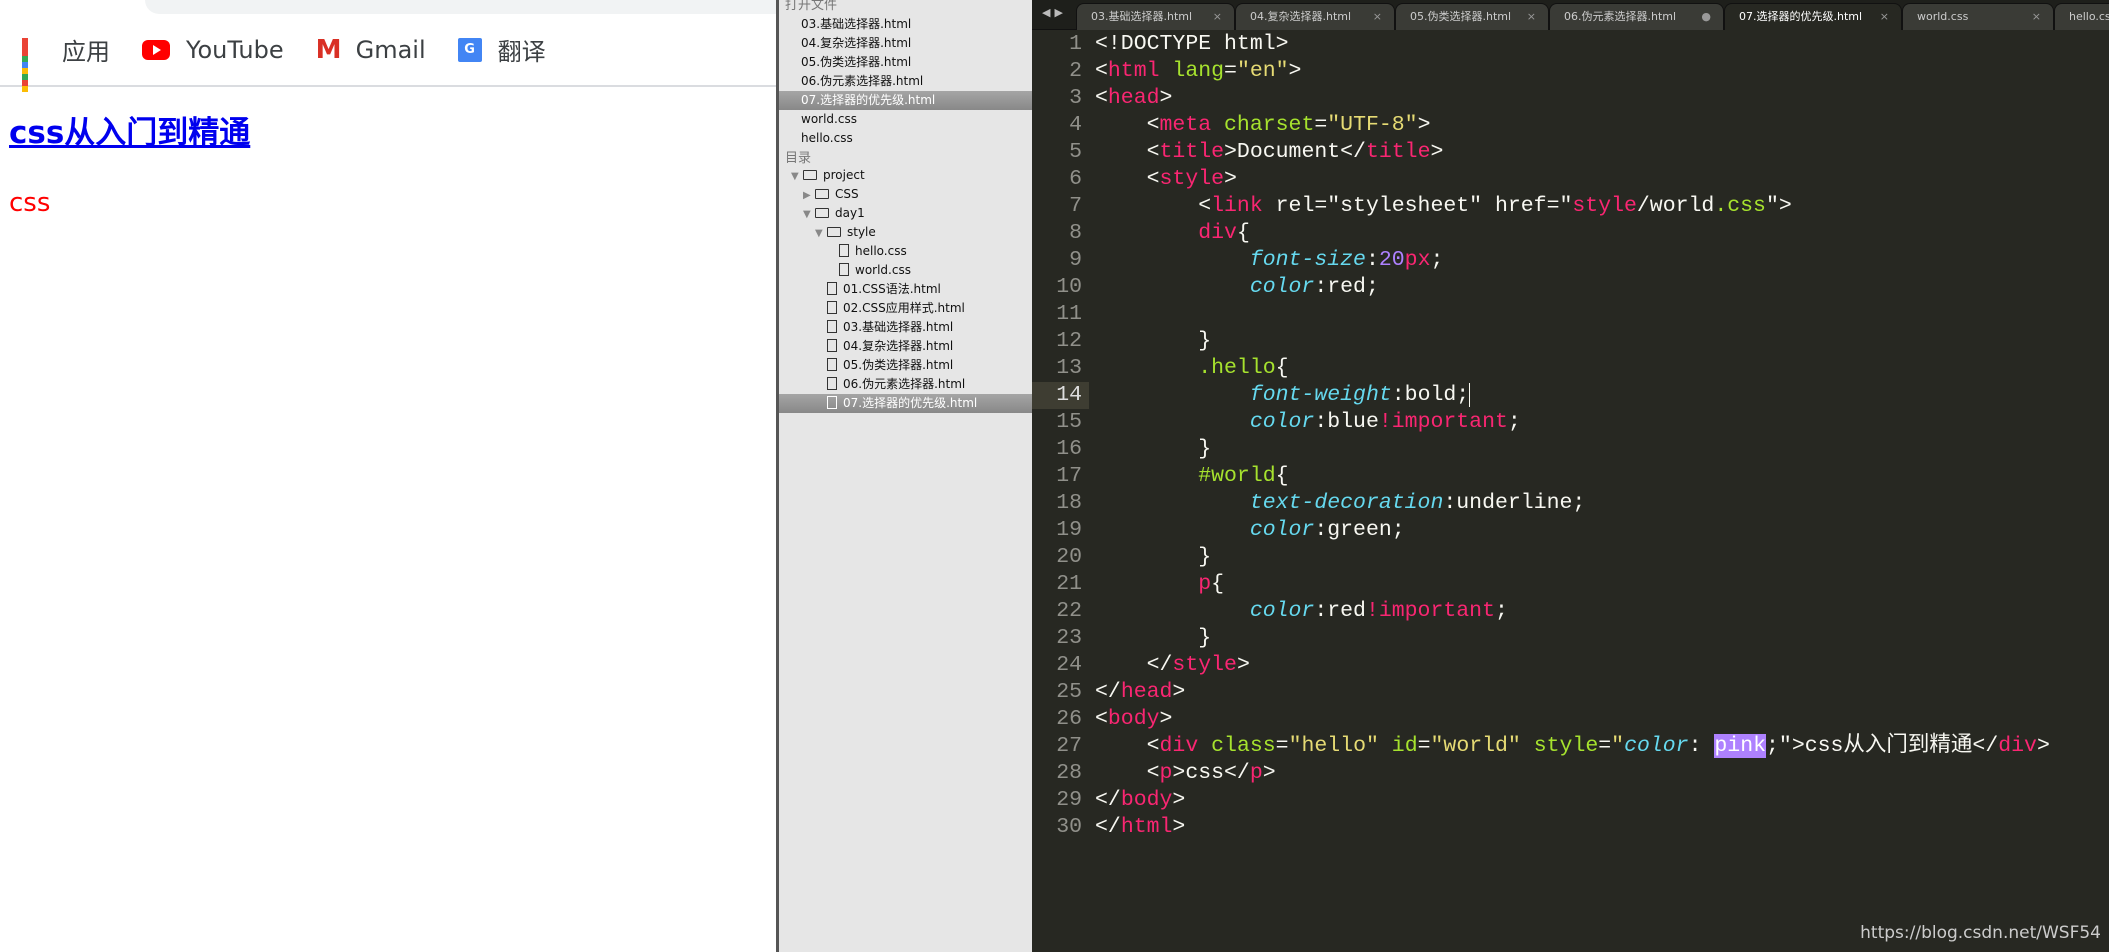  What do you see at coordinates (905, 119) in the screenshot?
I see `open-file-item: world.css` at bounding box center [905, 119].